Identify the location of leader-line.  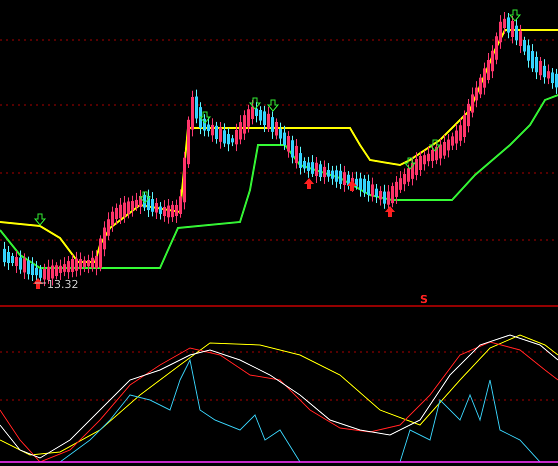
(40, 283).